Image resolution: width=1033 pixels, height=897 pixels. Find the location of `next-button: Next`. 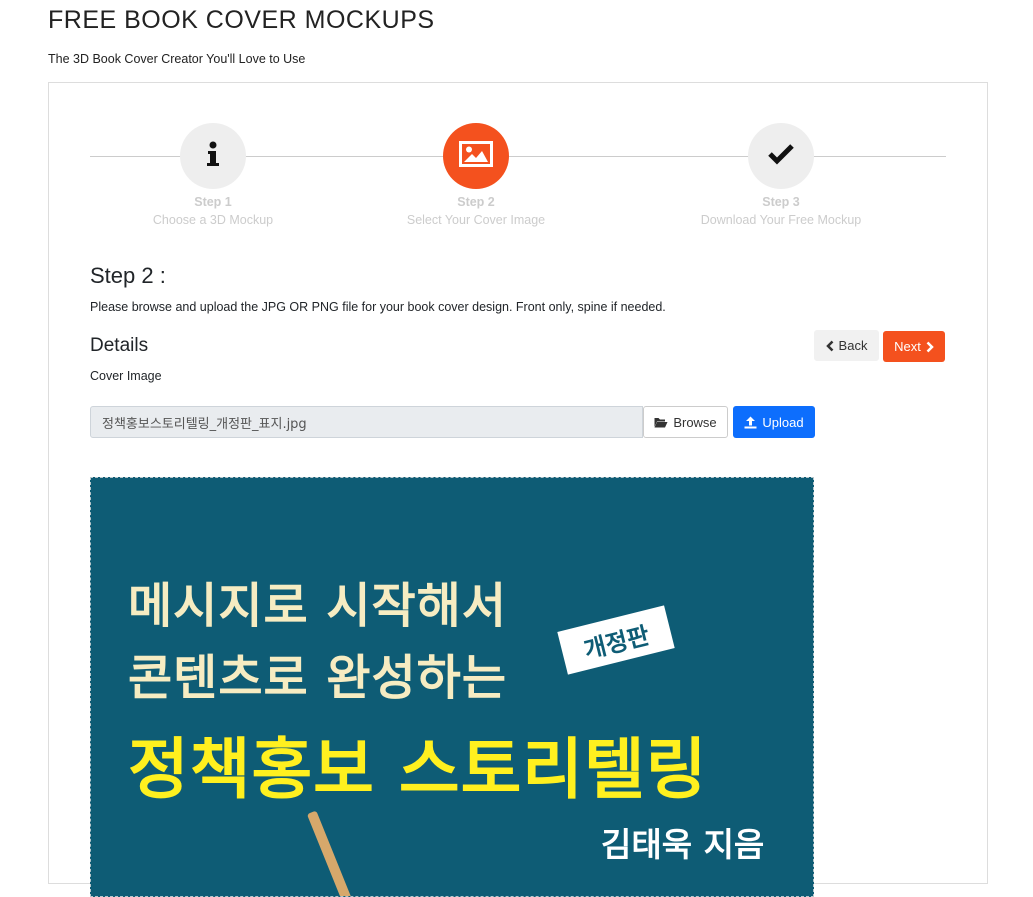

next-button: Next is located at coordinates (914, 346).